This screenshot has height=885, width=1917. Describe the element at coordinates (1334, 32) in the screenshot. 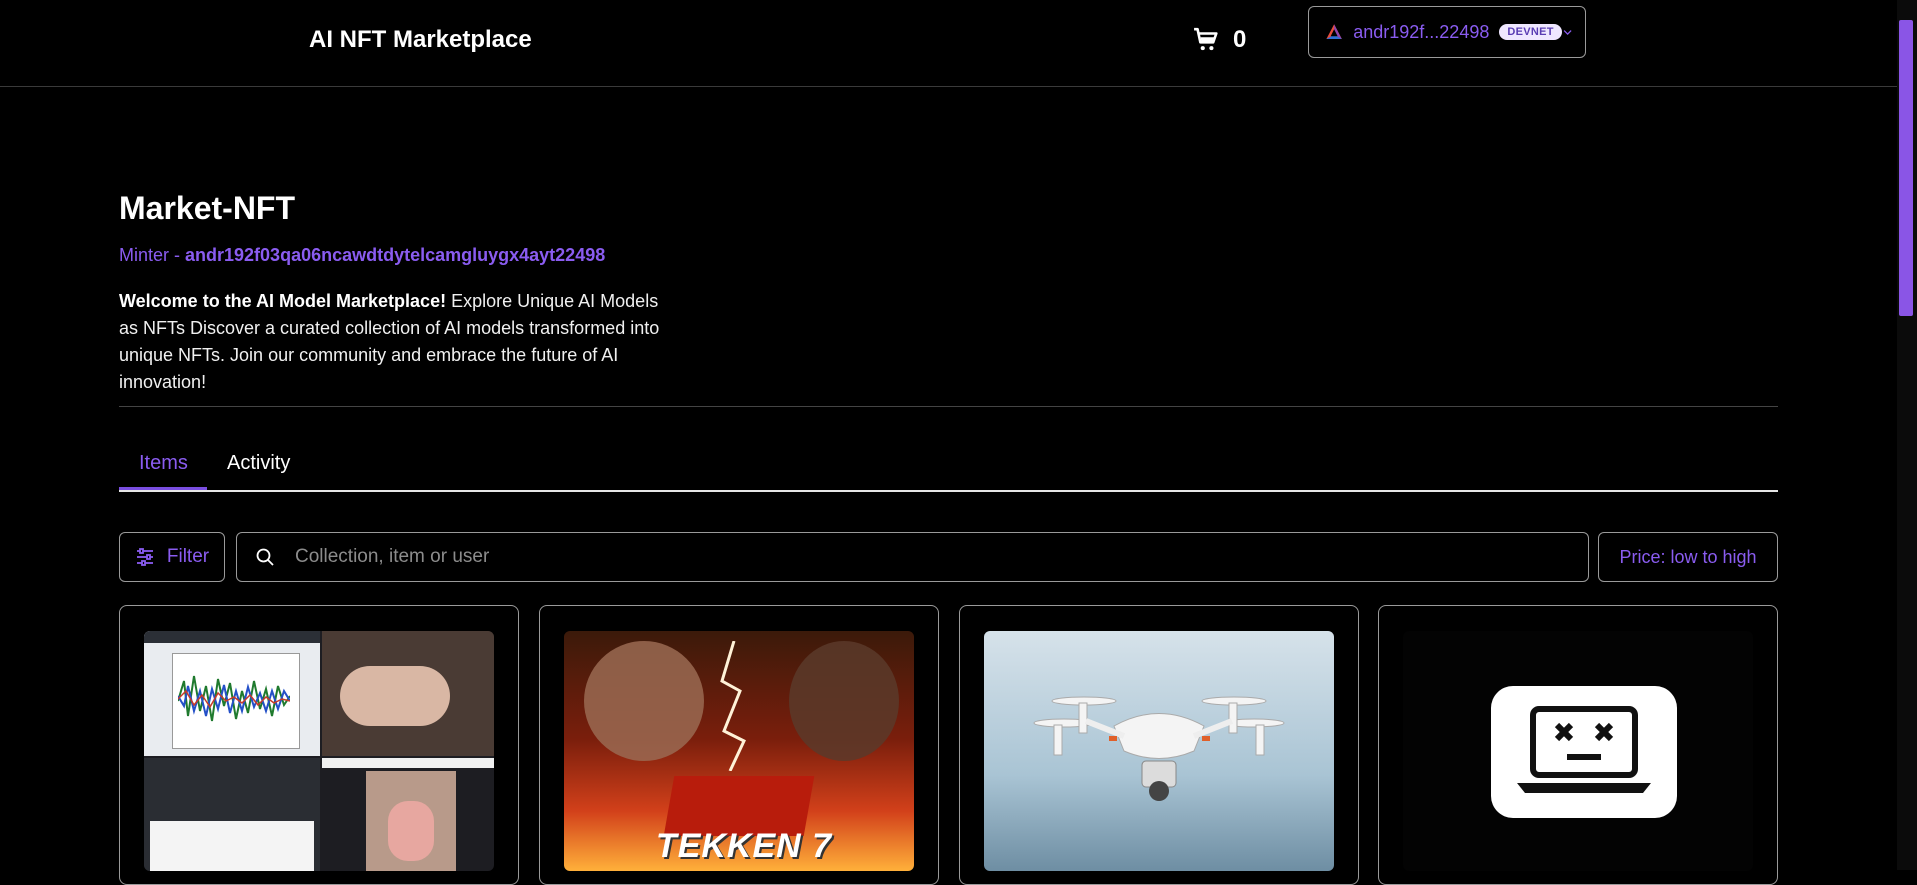

I see `andromeda-logo-icon` at that location.